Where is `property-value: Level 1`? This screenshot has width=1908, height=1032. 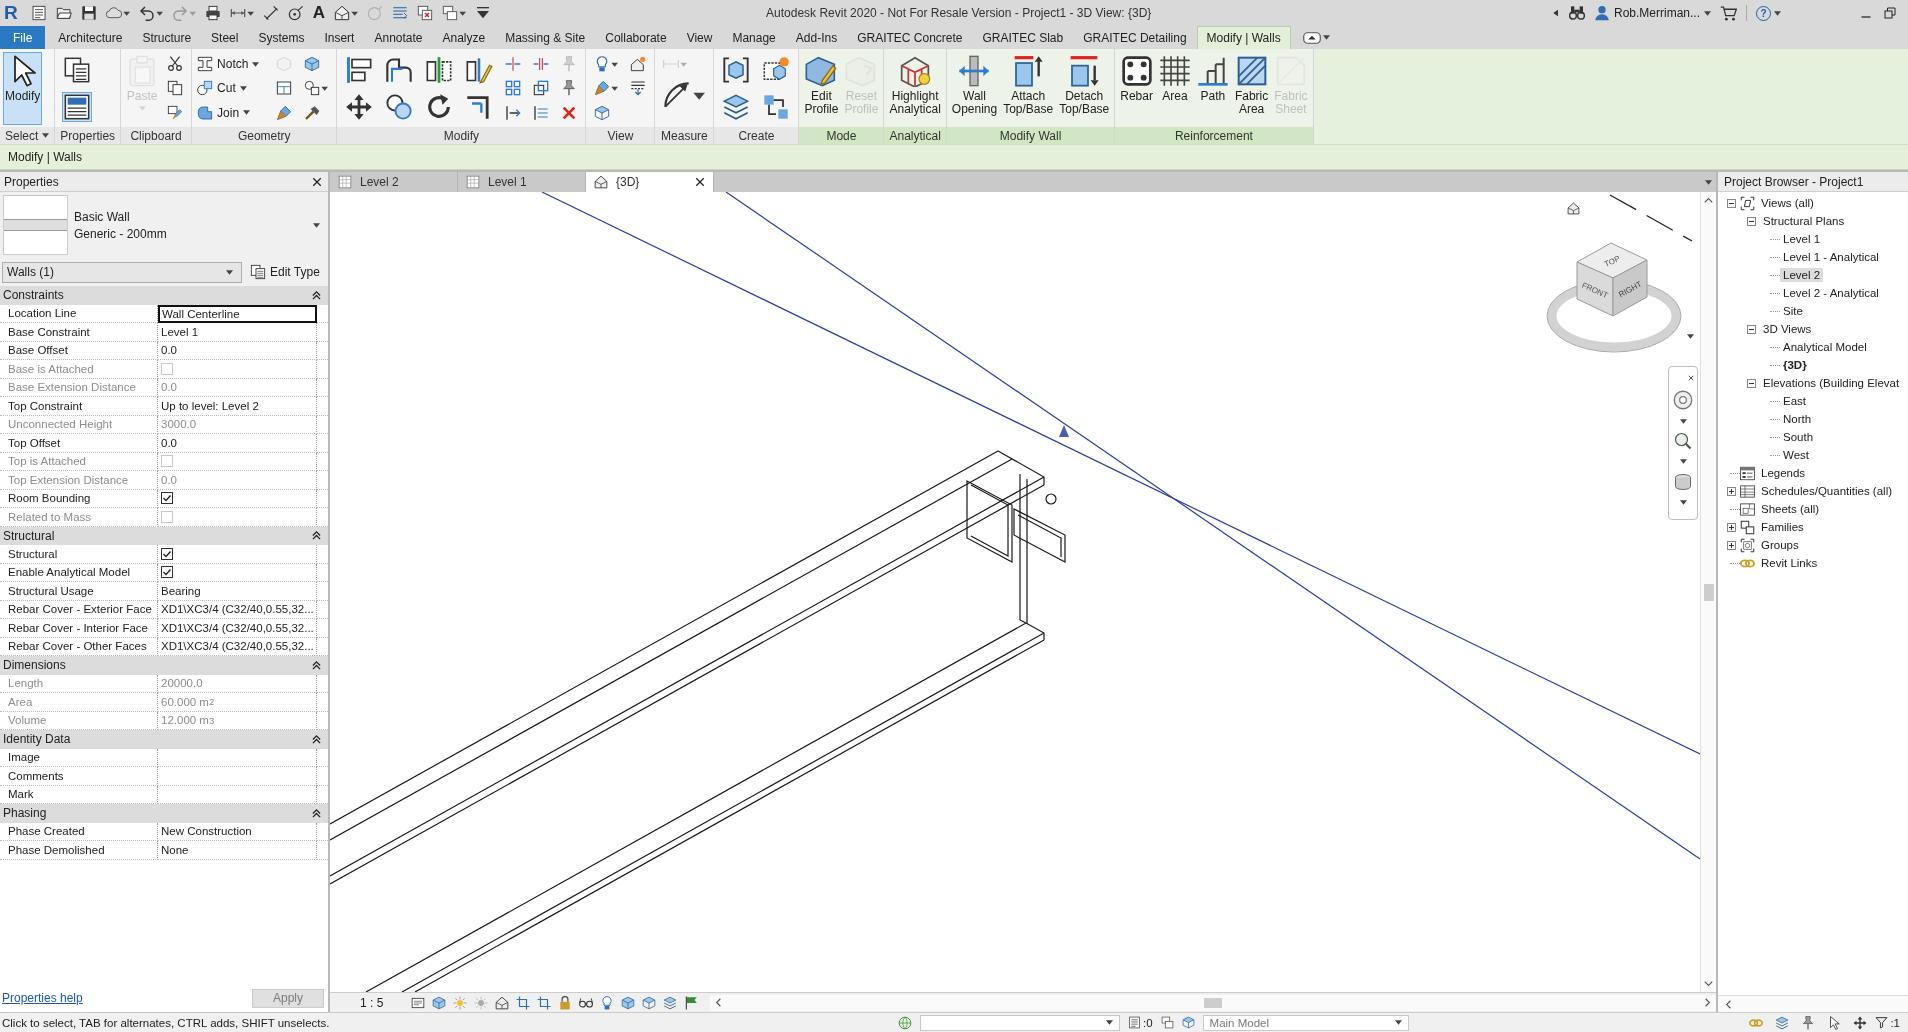 property-value: Level 1 is located at coordinates (237, 332).